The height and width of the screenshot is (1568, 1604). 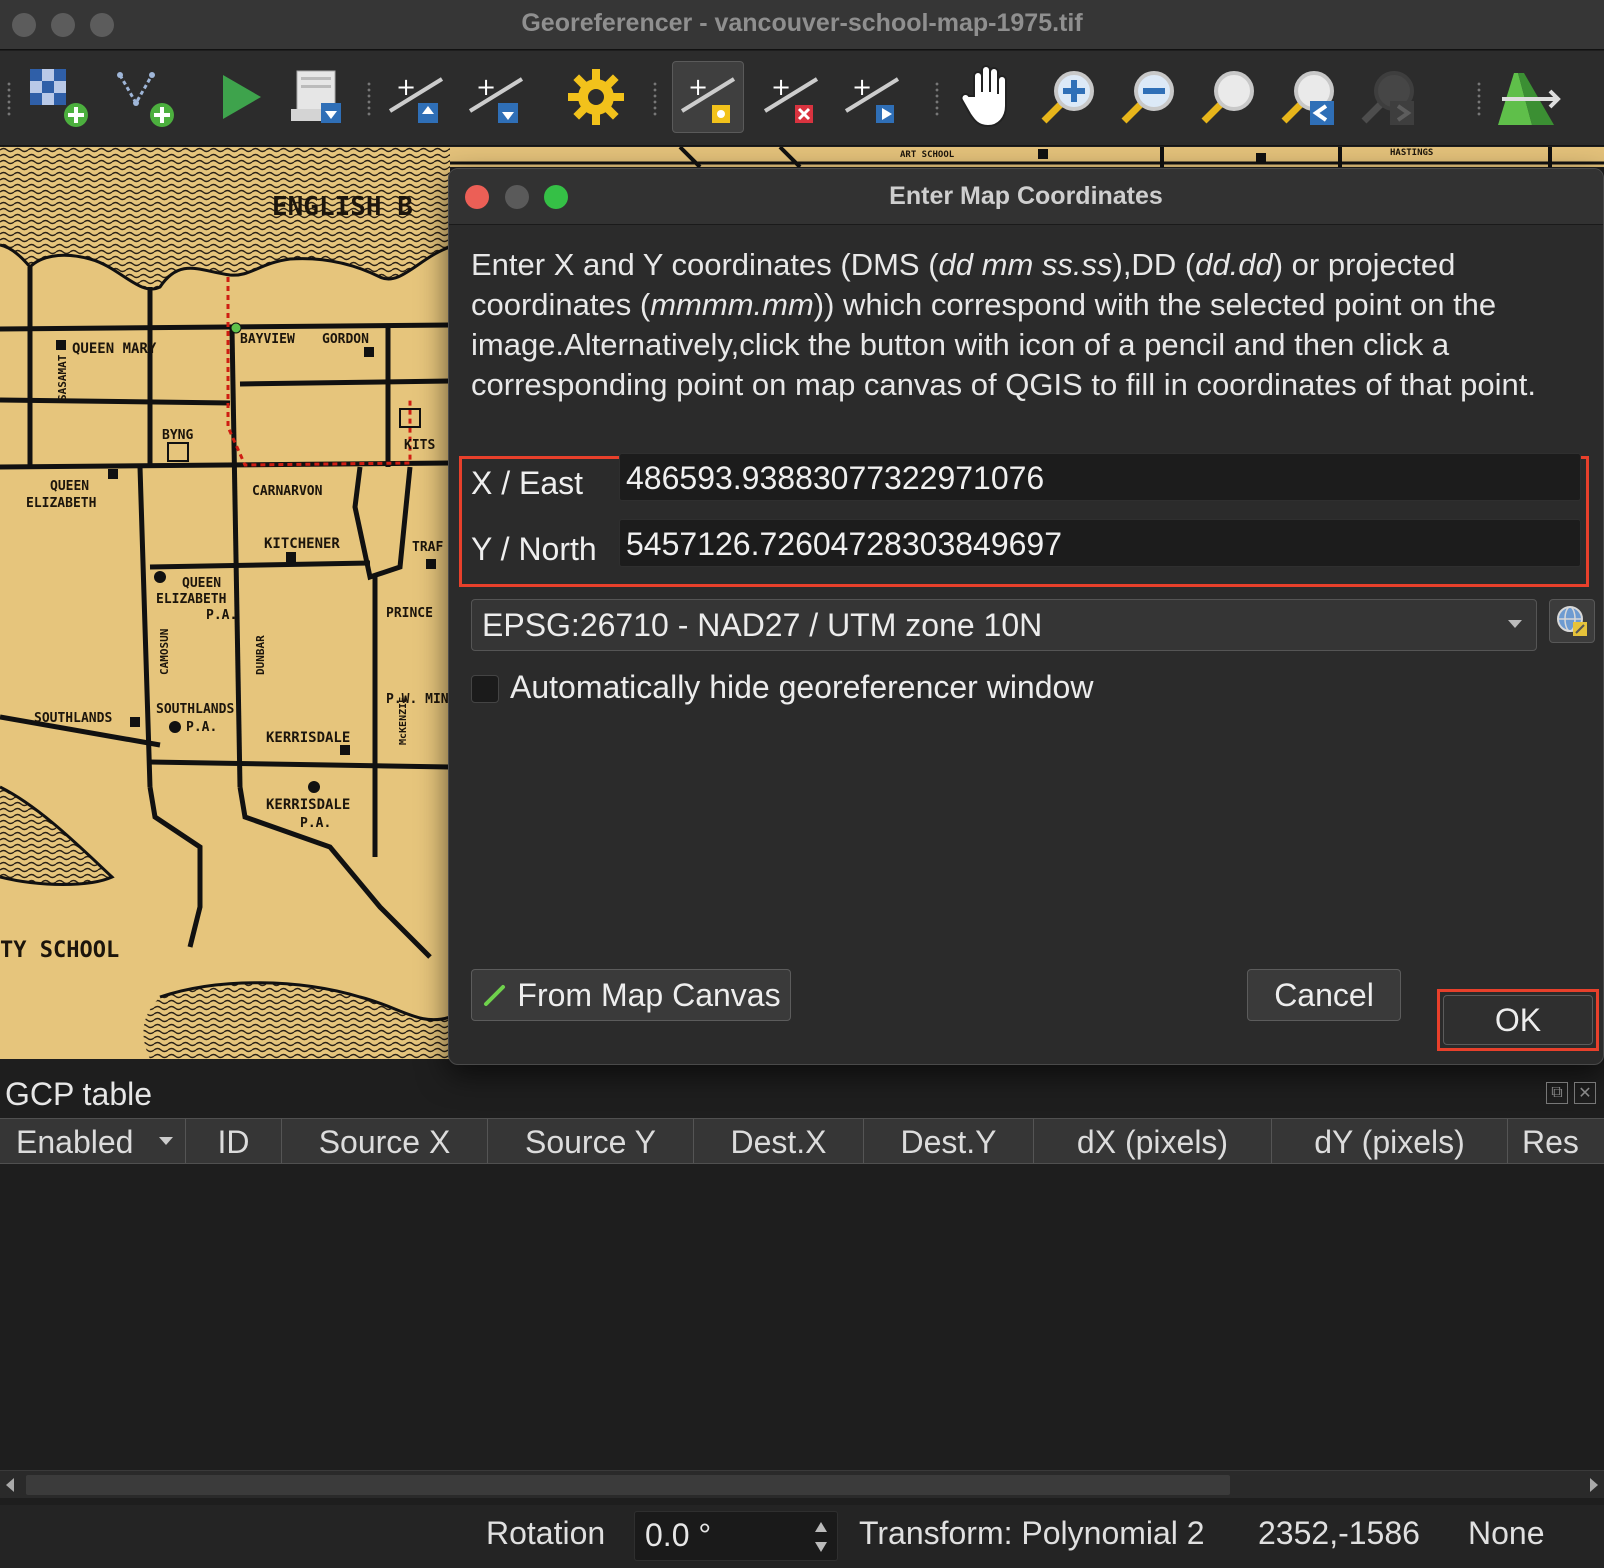 I want to click on save-gcp-points-icon: +, so click(x=496, y=97).